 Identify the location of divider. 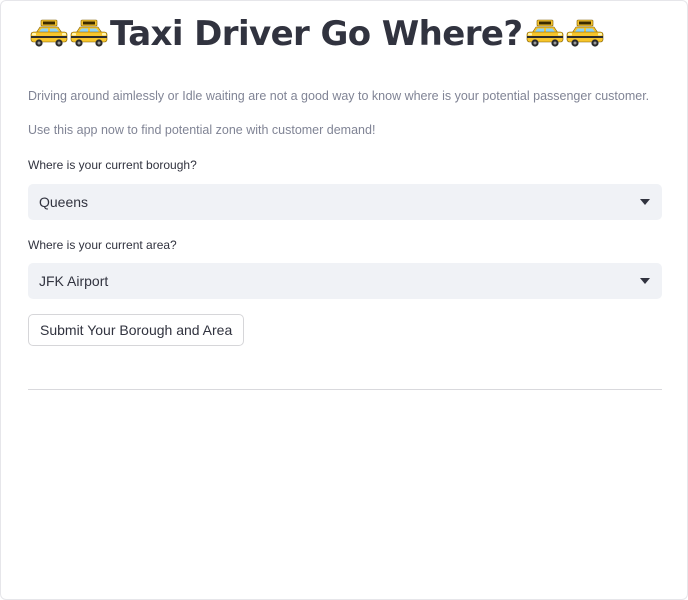
(345, 389).